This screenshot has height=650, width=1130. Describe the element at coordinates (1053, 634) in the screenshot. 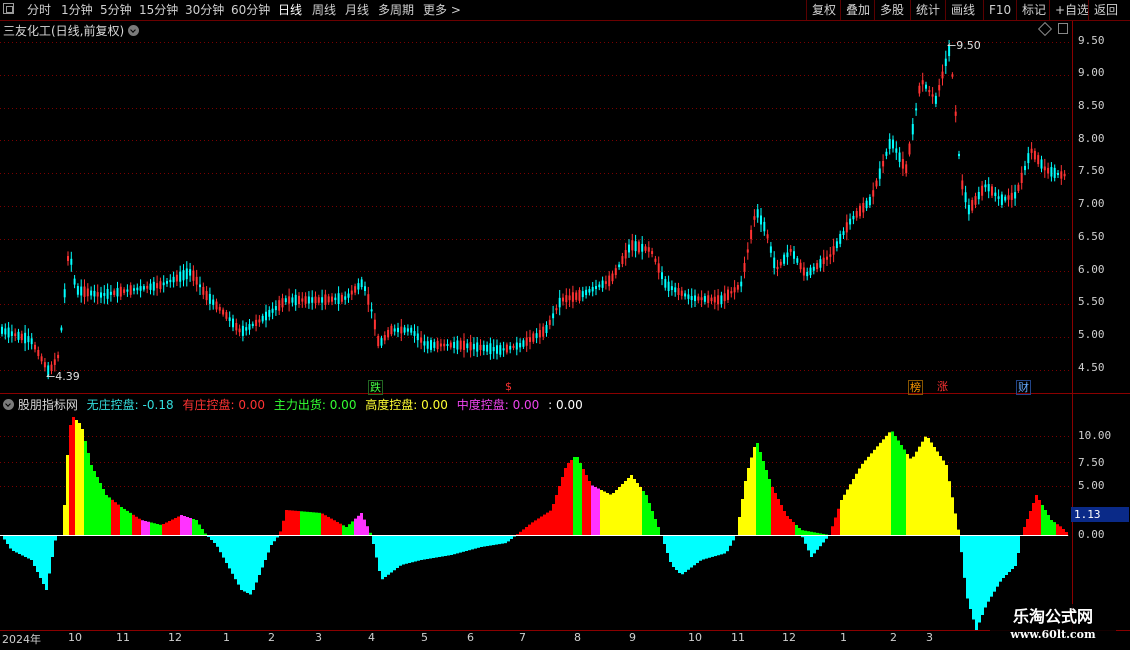

I see `watermark-url: www.60lt.com` at that location.